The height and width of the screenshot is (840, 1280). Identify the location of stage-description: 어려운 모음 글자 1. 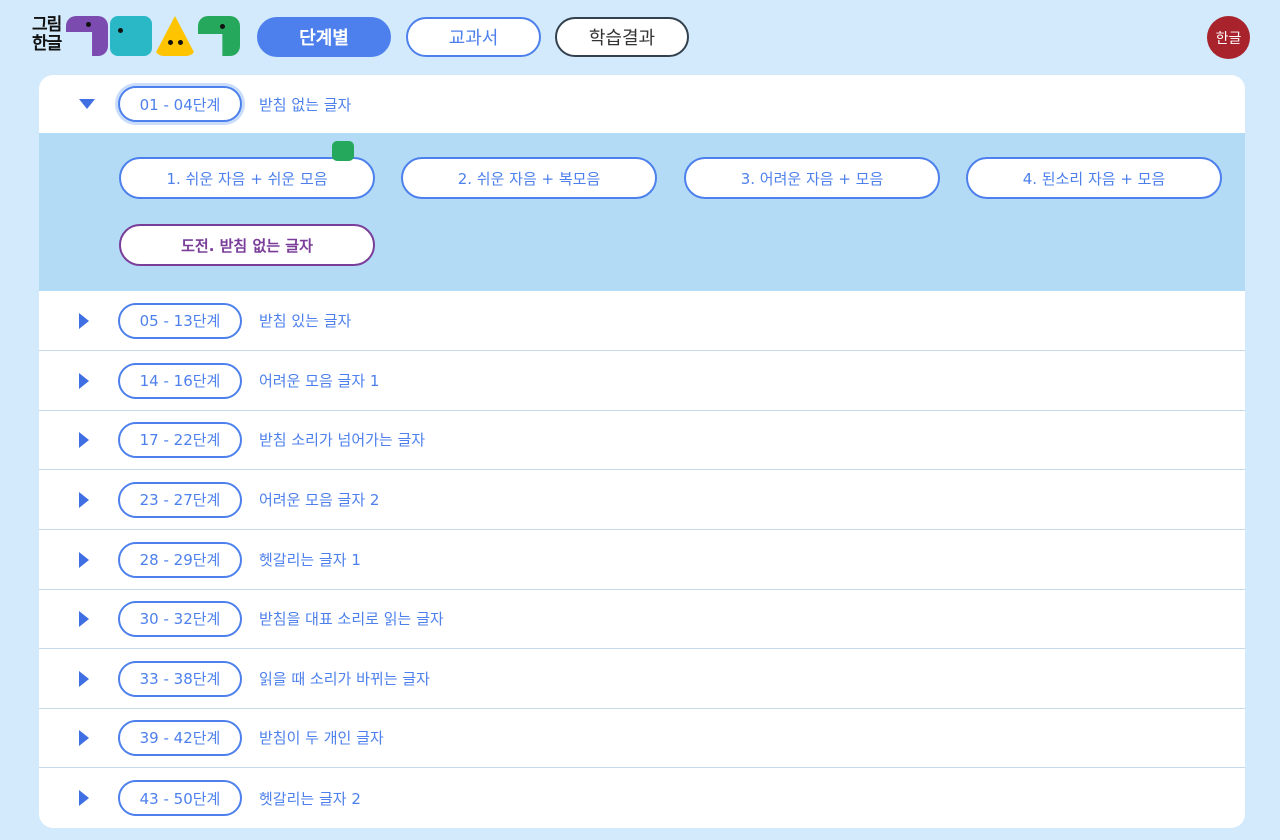
(319, 381).